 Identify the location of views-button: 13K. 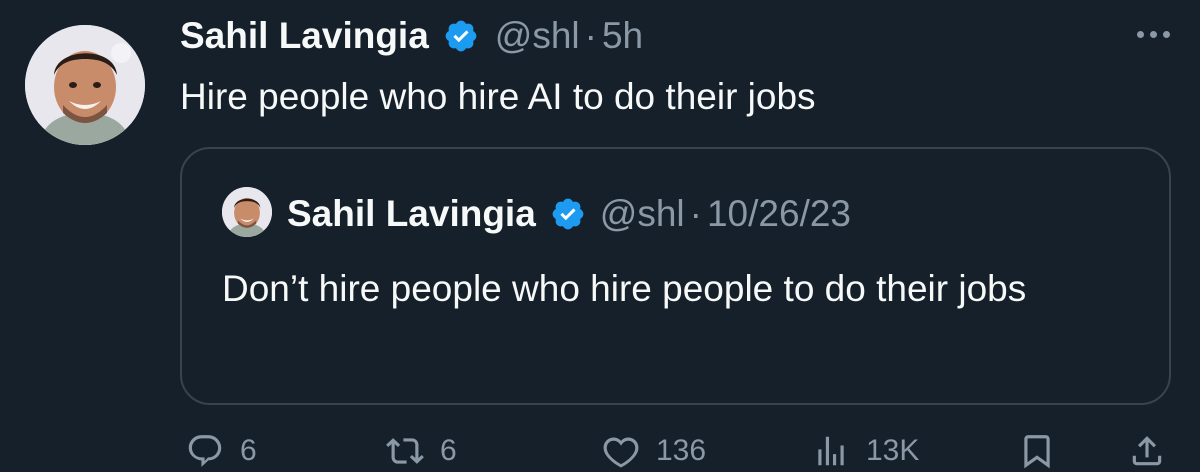
(865, 451).